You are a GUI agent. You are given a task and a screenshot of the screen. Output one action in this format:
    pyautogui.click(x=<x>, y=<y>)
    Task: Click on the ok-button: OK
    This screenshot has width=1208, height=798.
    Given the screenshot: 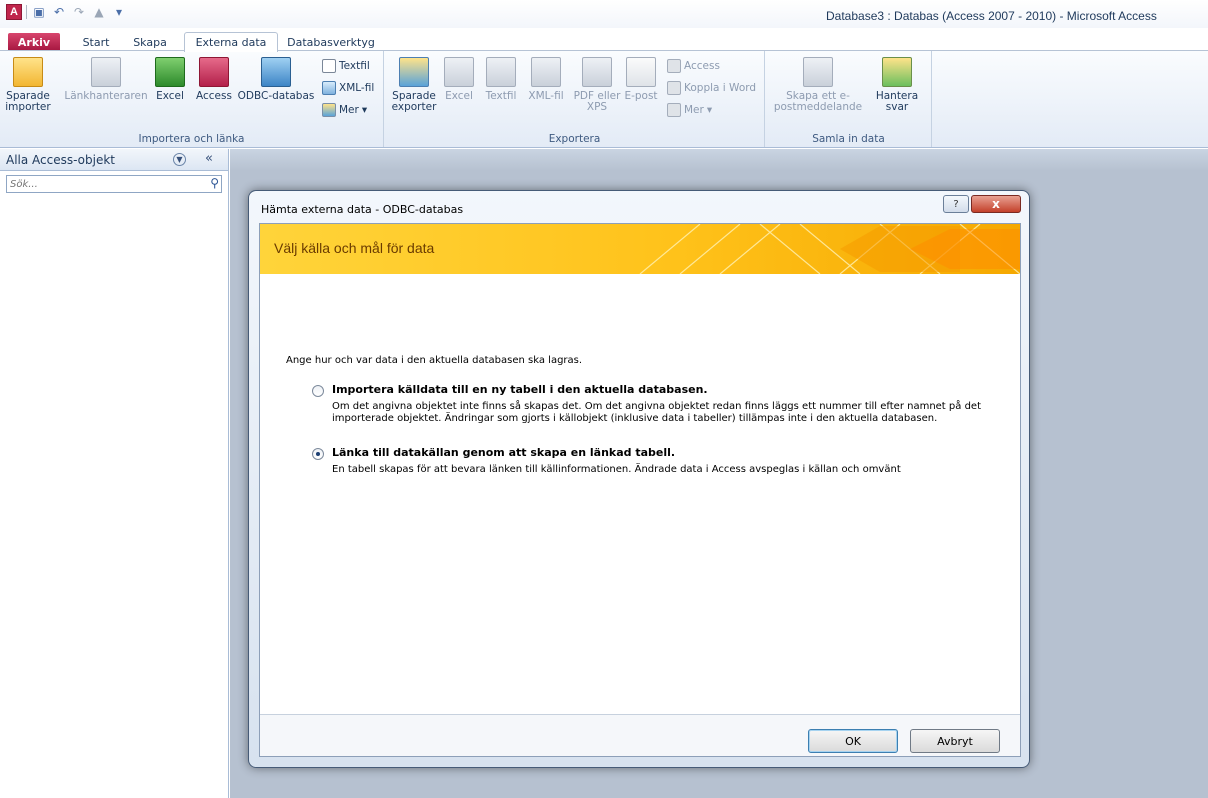 What is the action you would take?
    pyautogui.click(x=853, y=741)
    